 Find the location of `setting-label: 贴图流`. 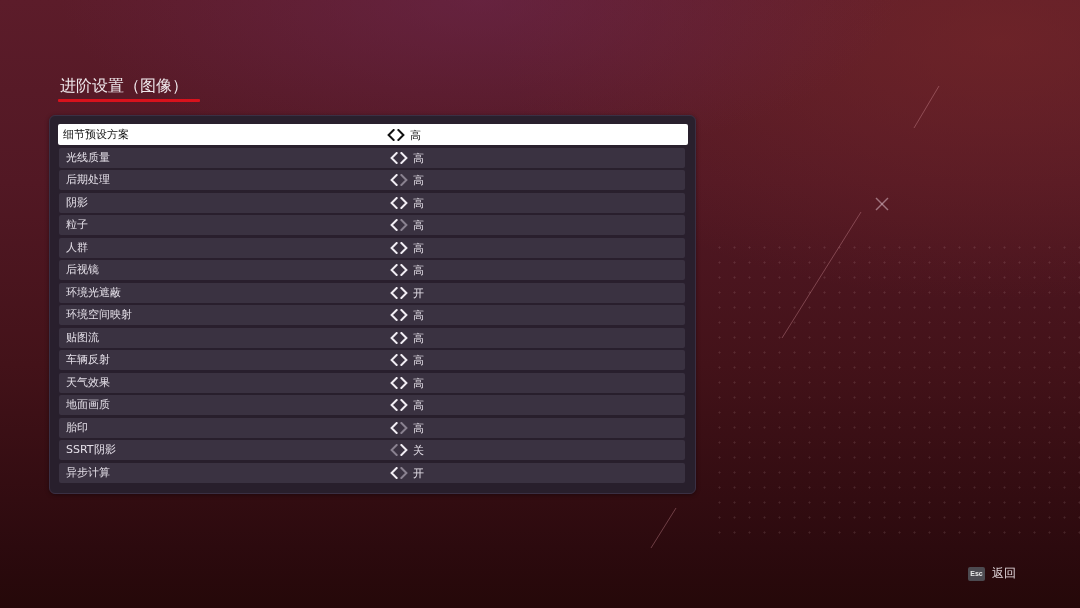

setting-label: 贴图流 is located at coordinates (83, 337).